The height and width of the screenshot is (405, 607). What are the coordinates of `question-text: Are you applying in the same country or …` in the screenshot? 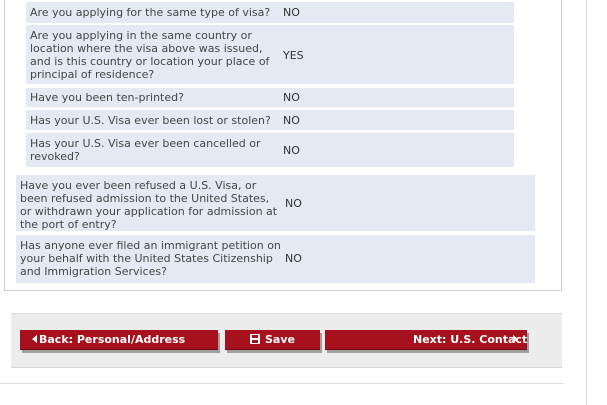 It's located at (150, 55).